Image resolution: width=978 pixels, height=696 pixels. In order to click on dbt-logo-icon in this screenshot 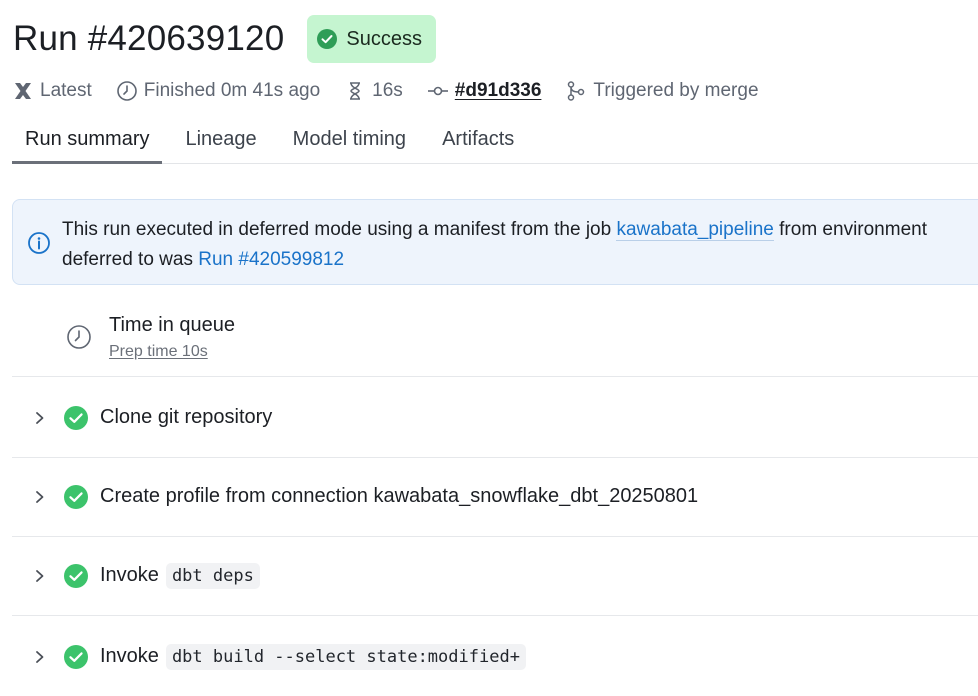, I will do `click(23, 91)`.